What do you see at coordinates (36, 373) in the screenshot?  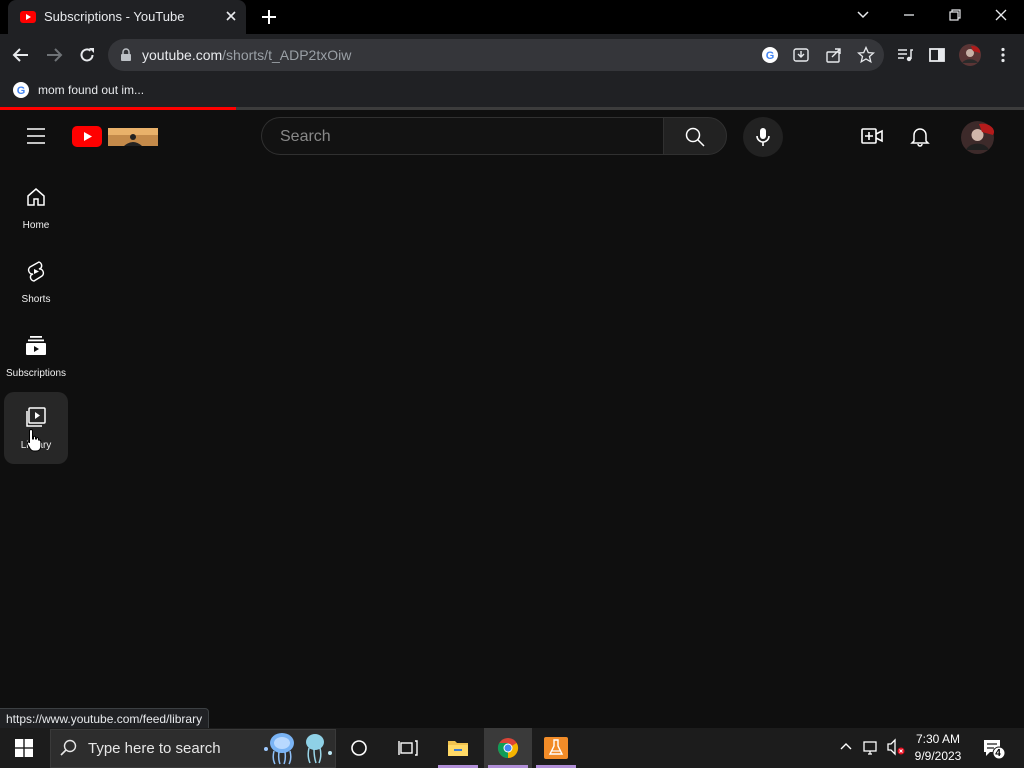 I see `sidebar-item-label: Subscriptions` at bounding box center [36, 373].